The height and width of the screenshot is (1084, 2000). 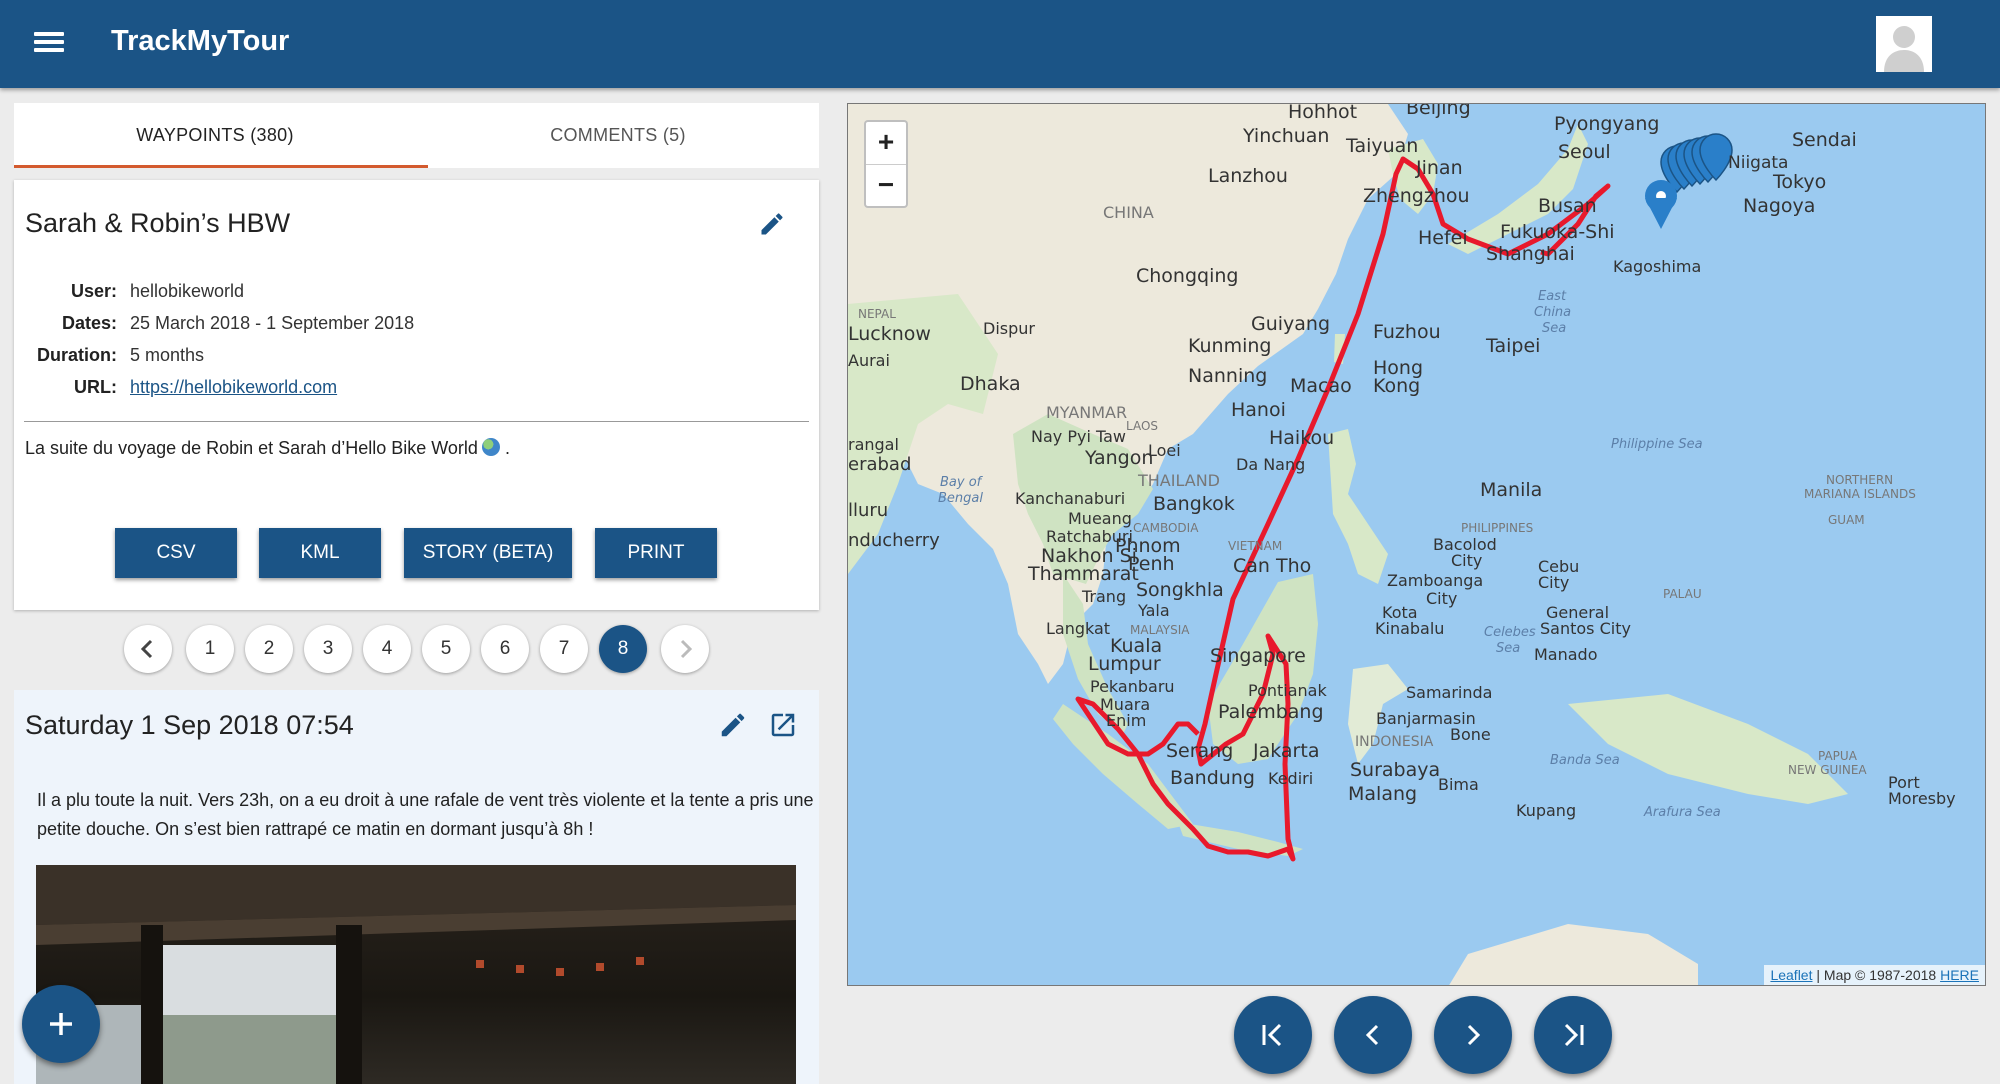 What do you see at coordinates (1438, 111) in the screenshot?
I see `map-label: Beijing` at bounding box center [1438, 111].